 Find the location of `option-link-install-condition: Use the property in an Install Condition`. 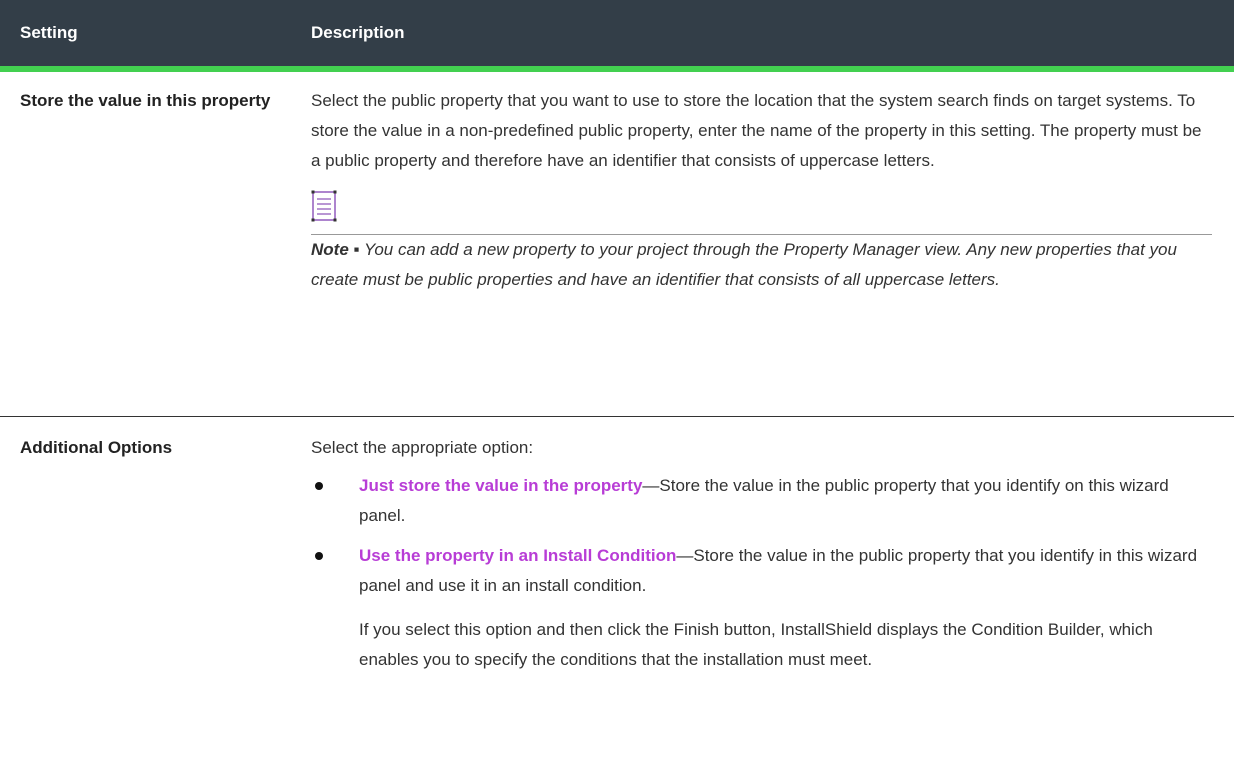

option-link-install-condition: Use the property in an Install Condition is located at coordinates (517, 555).